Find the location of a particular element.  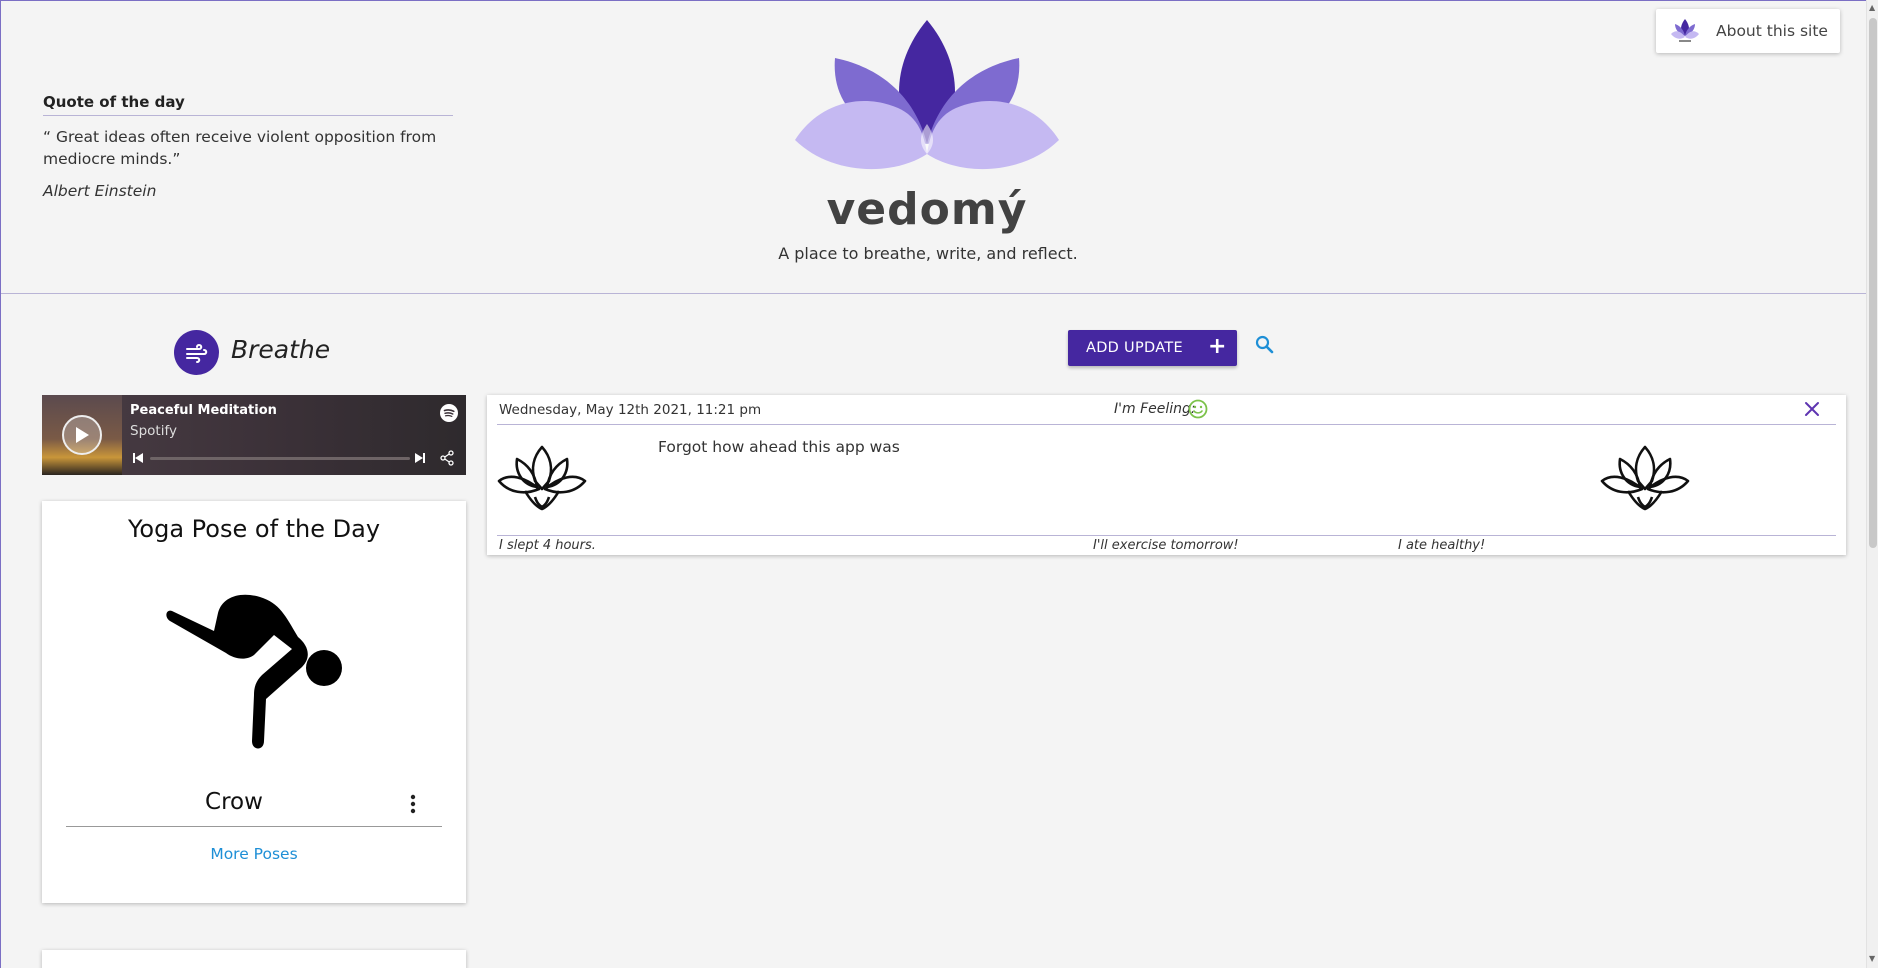

add-update-button: ADD UPDATE + is located at coordinates (1152, 348).